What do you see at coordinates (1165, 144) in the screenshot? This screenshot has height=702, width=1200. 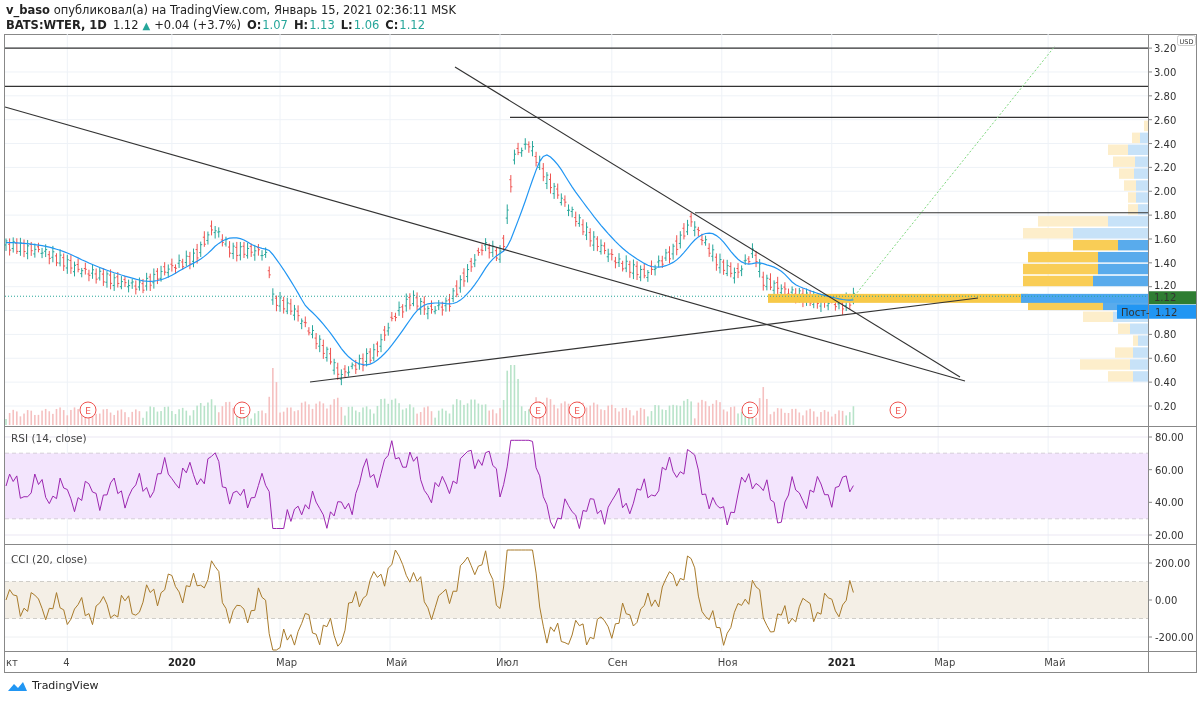 I see `price-tick-label: 2.40` at bounding box center [1165, 144].